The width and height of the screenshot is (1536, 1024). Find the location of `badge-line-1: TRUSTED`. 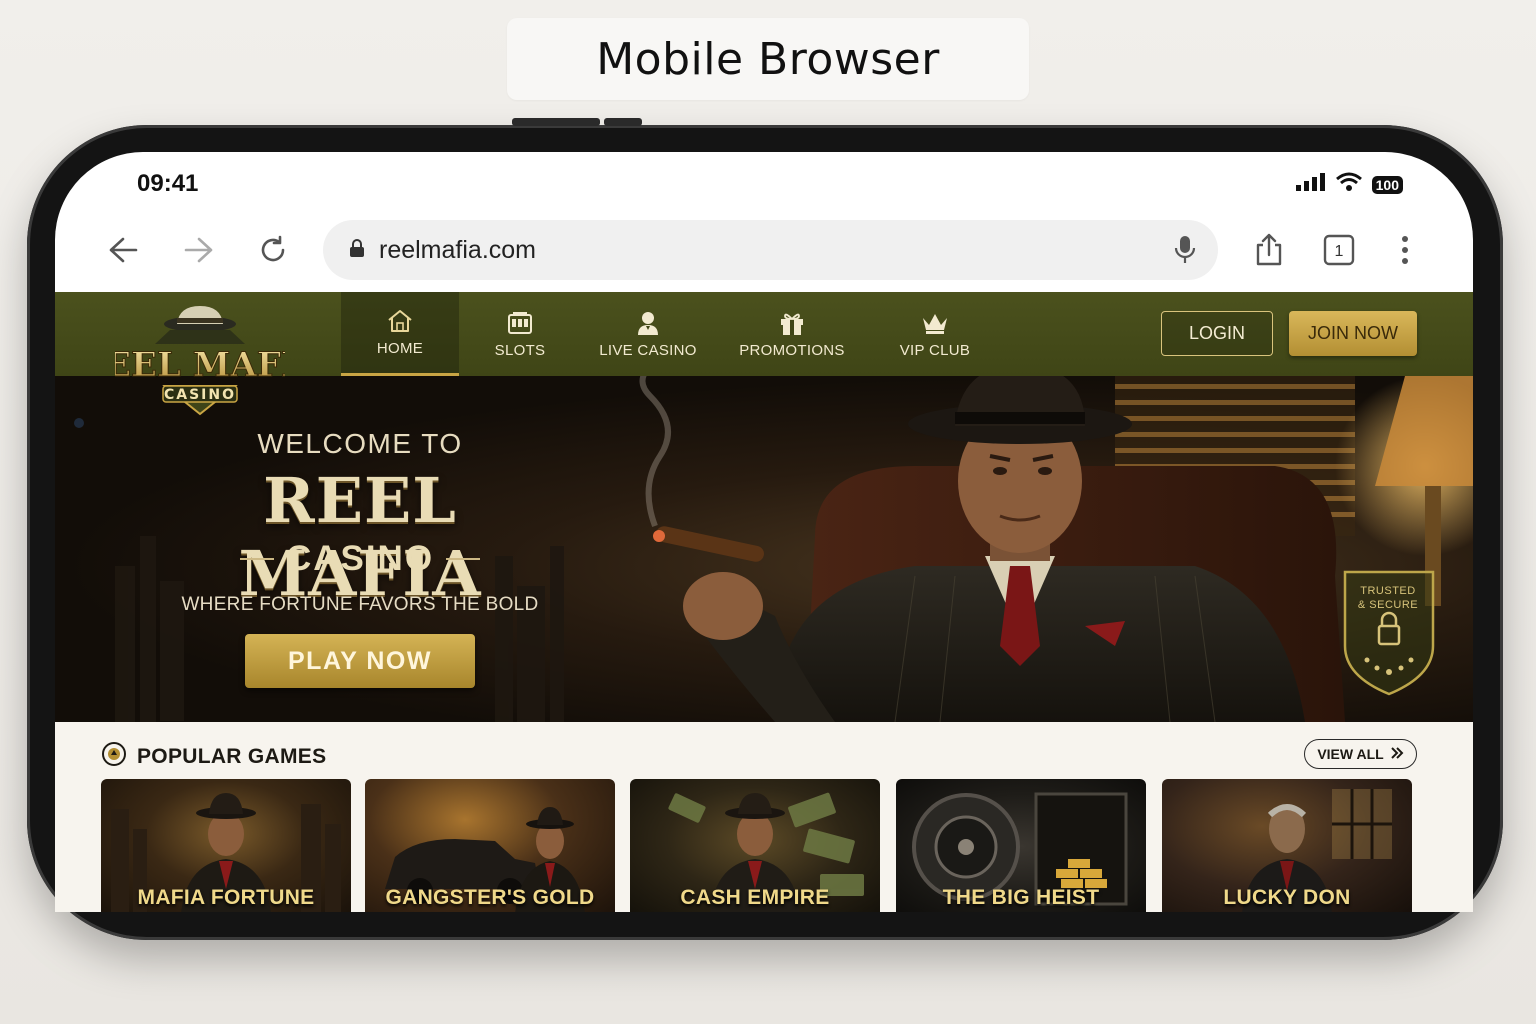

badge-line-1: TRUSTED is located at coordinates (1388, 591).